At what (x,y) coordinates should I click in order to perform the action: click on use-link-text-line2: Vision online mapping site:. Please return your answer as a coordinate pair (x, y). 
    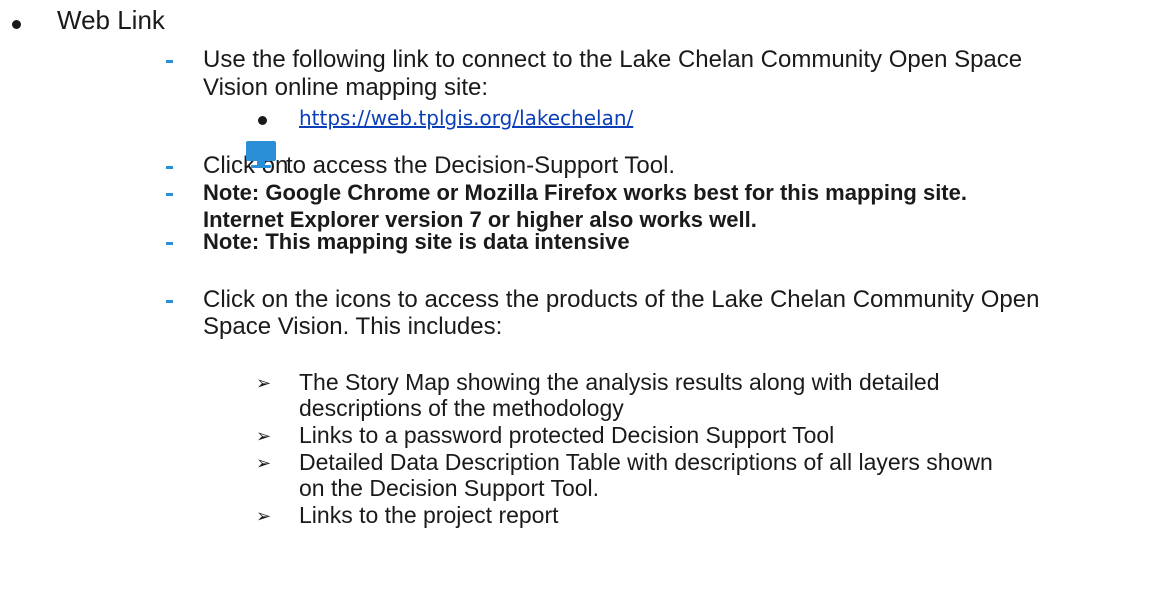
    Looking at the image, I should click on (346, 87).